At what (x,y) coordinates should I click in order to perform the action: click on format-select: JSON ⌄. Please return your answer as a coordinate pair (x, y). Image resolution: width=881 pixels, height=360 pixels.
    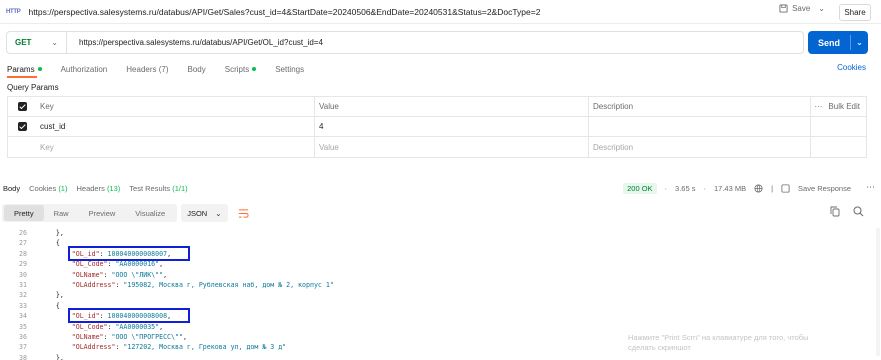
    Looking at the image, I should click on (204, 213).